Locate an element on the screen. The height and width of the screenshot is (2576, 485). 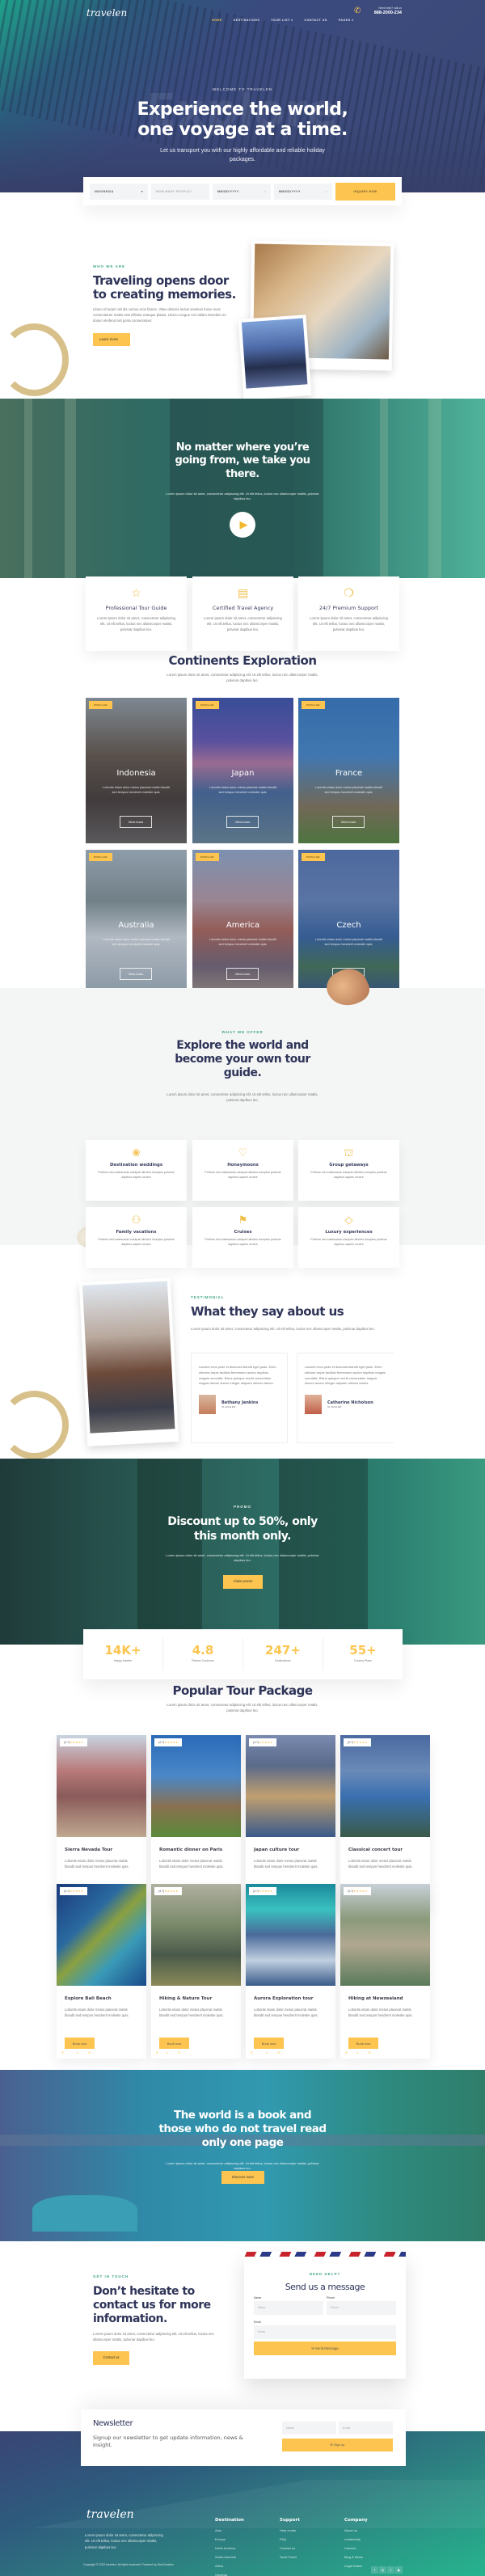
footer-link: Oceania is located at coordinates (230, 2574).